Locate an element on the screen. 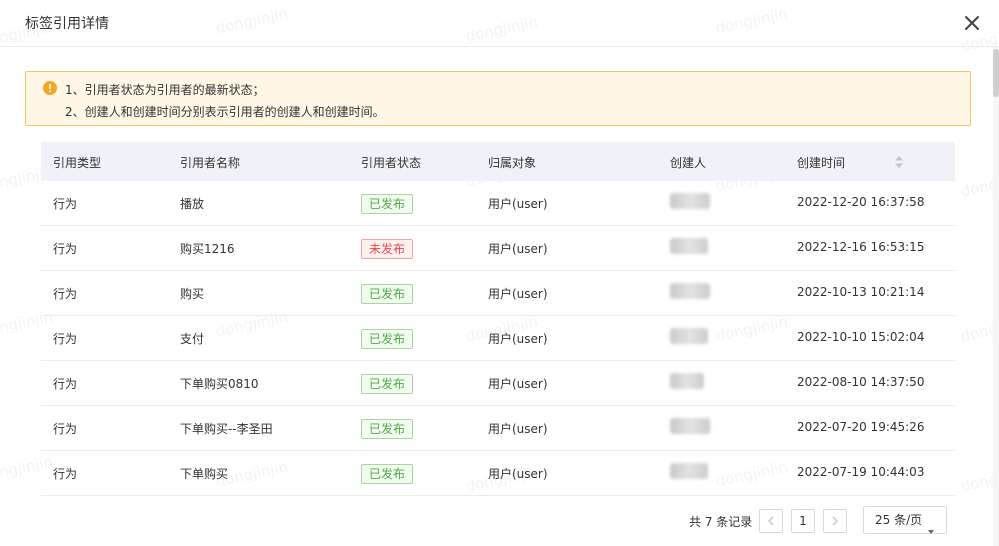  column-header-type: 引用类型 is located at coordinates (77, 163).